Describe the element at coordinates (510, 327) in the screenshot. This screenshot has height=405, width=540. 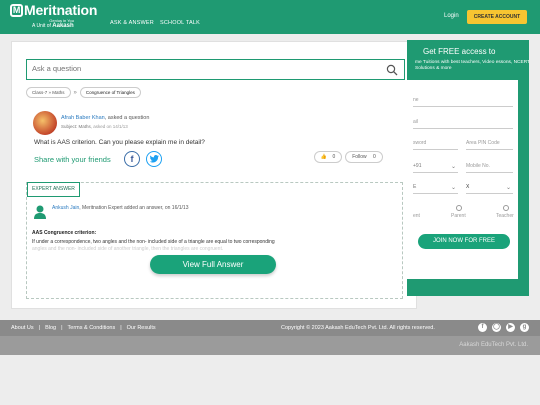
I see `youtube-icon: ▶` at that location.